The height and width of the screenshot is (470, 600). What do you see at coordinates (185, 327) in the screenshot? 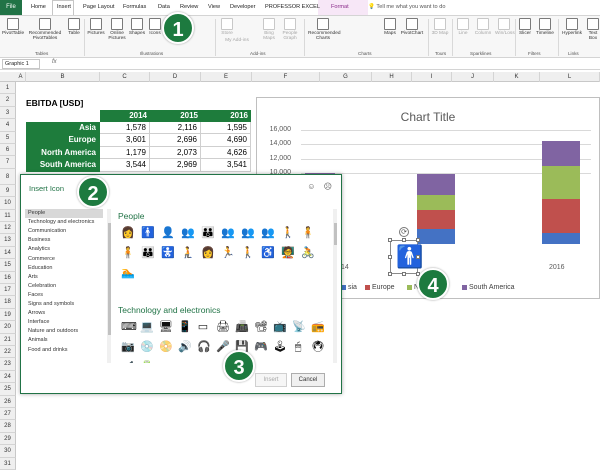
I see `technology-icon: 📱` at bounding box center [185, 327].